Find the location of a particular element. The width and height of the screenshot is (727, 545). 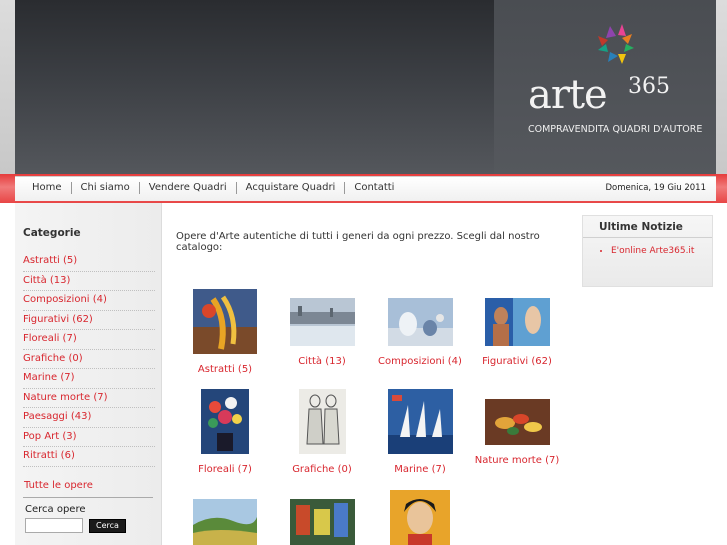

artwork-paesaggi is located at coordinates (225, 522).